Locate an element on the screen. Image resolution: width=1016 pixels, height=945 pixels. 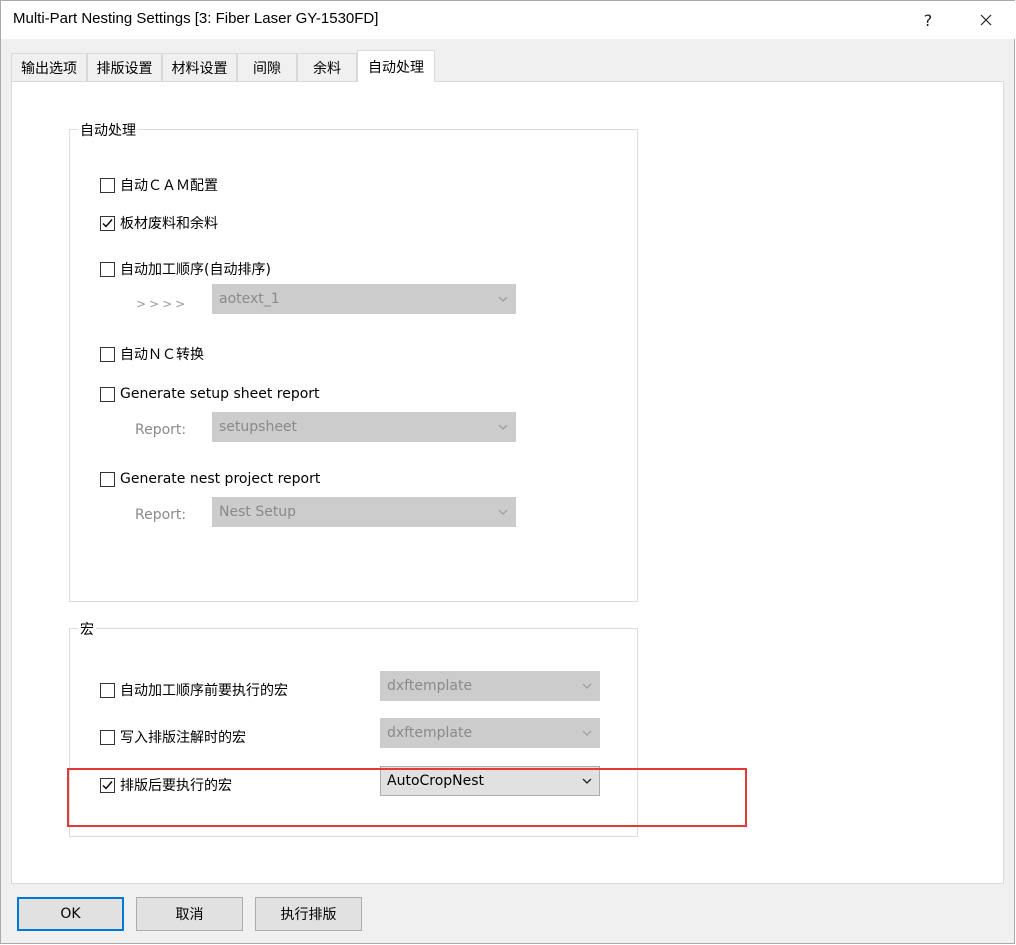
tab-label: 材料设置 is located at coordinates (199, 68).